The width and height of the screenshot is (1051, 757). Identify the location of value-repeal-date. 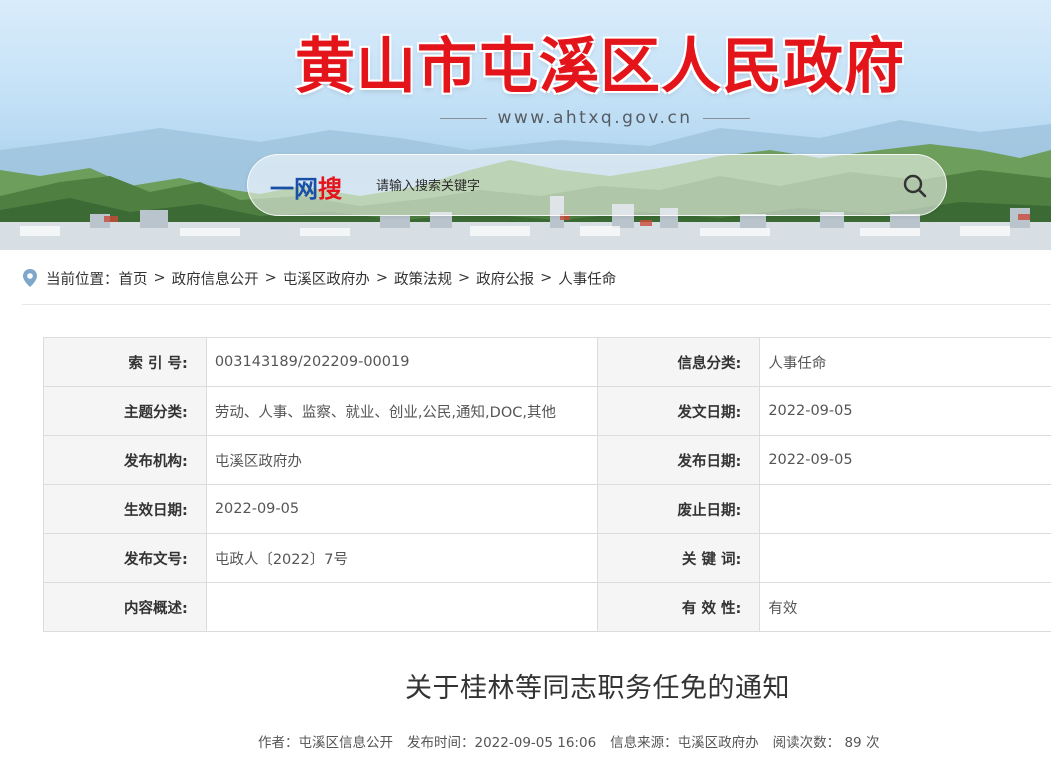
(905, 509).